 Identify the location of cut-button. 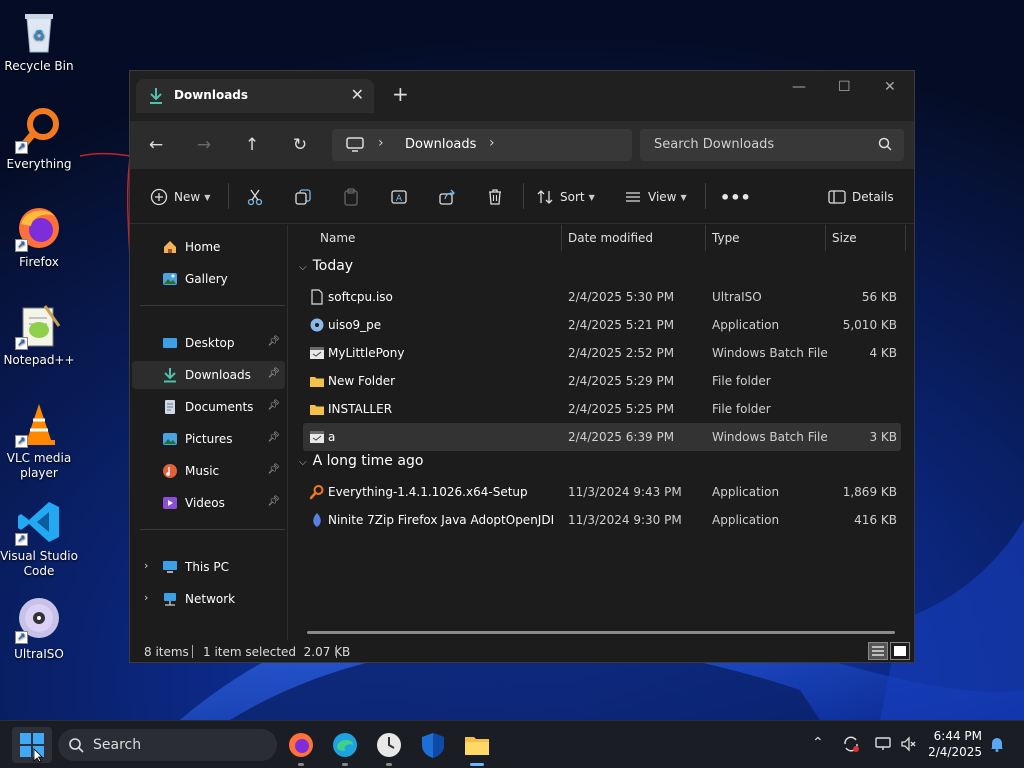
(255, 197).